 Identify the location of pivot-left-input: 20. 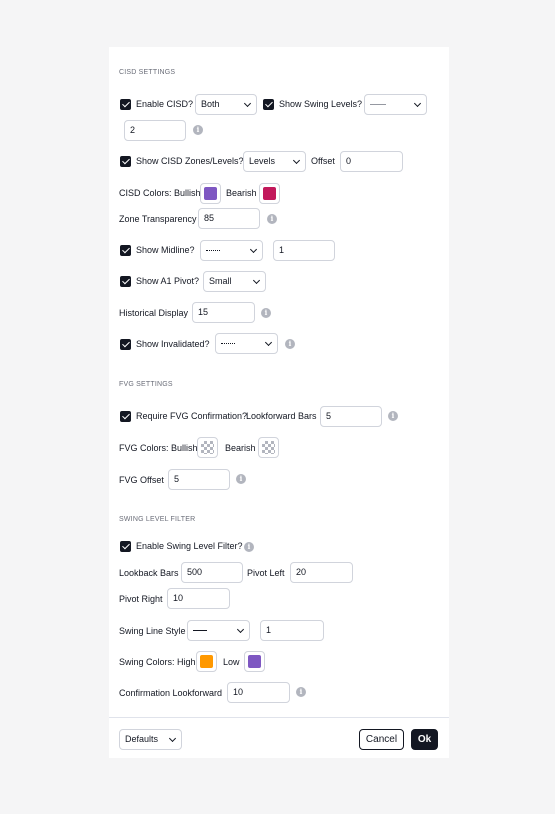
(321, 572).